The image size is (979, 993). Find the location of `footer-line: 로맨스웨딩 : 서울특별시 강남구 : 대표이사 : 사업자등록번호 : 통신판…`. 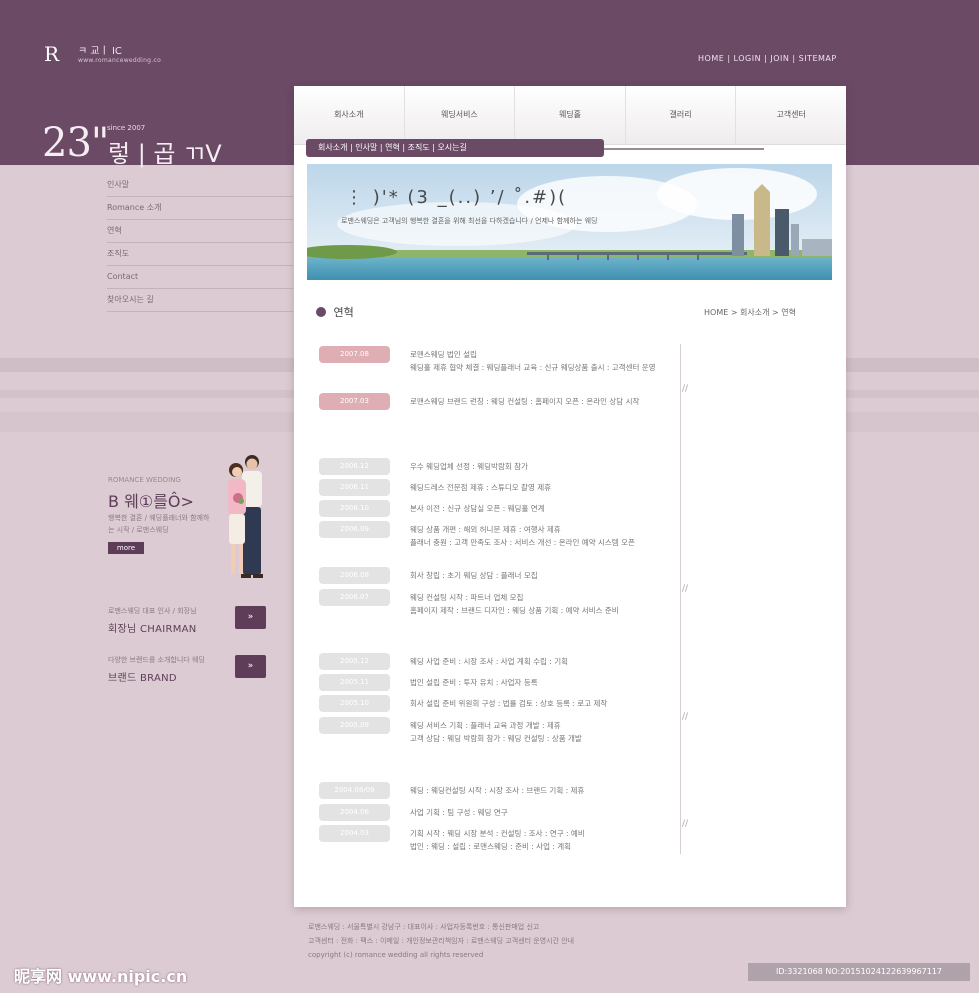

footer-line: 로맨스웨딩 : 서울특별시 강남구 : 대표이사 : 사업자등록번호 : 통신판… is located at coordinates (424, 927).